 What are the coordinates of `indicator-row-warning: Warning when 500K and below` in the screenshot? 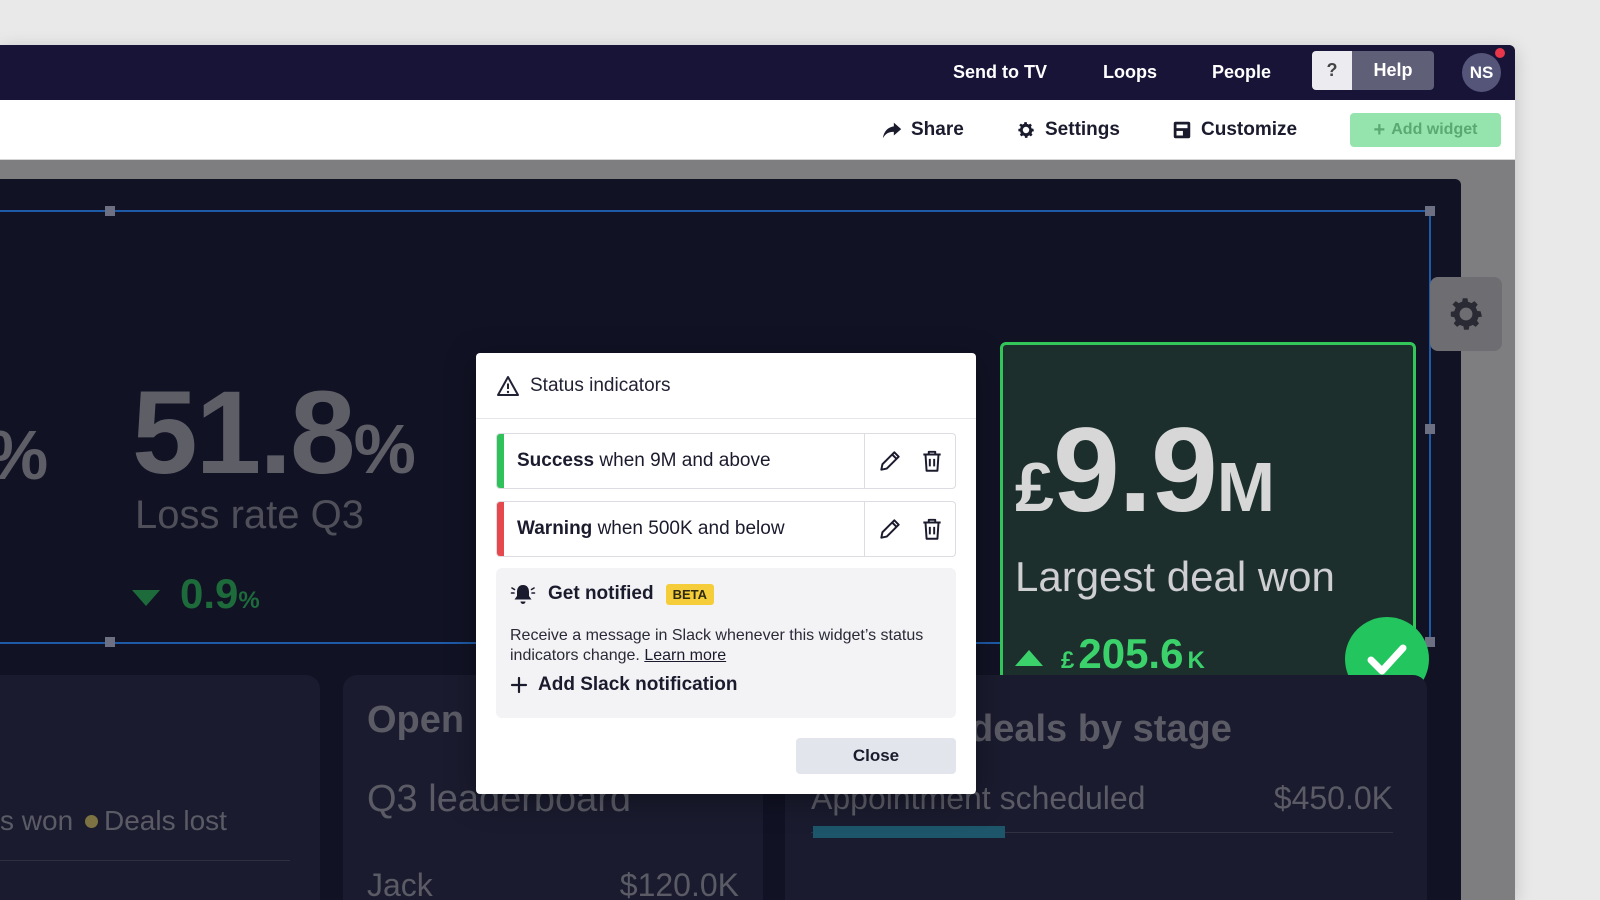 It's located at (726, 529).